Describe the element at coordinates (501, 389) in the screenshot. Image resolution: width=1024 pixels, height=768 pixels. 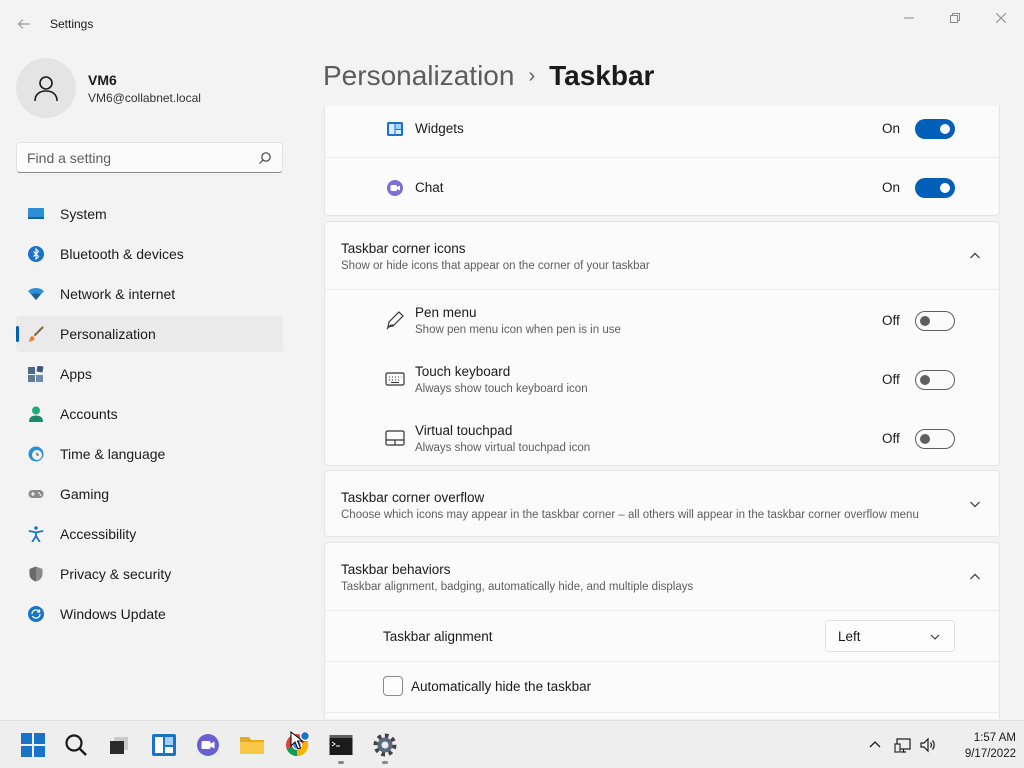
I see `touch-keyboard-subtitle: Always show touch keyboard icon` at that location.